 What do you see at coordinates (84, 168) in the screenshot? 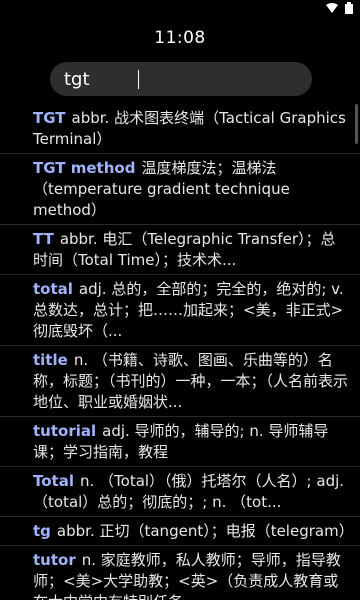
I see `headword: TGT method` at bounding box center [84, 168].